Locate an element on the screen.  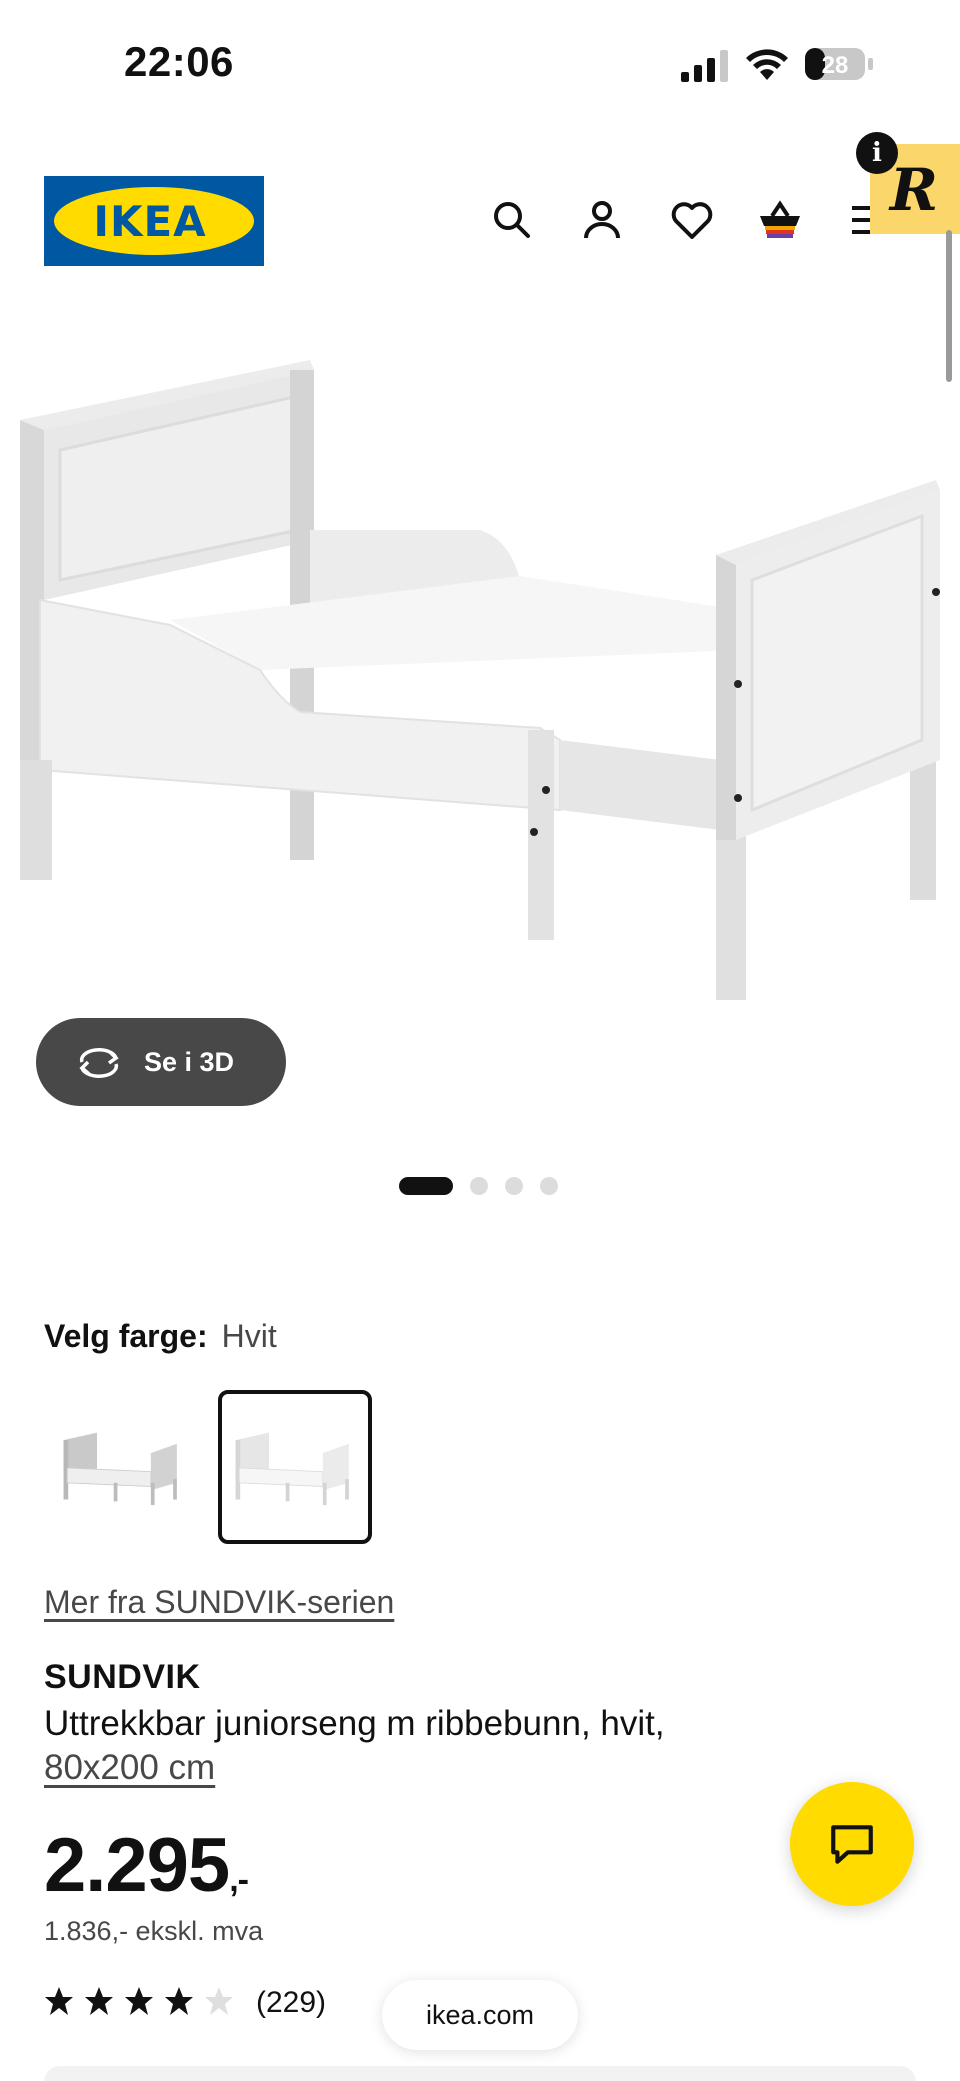
price-suffix: ,- is located at coordinates (239, 1880).